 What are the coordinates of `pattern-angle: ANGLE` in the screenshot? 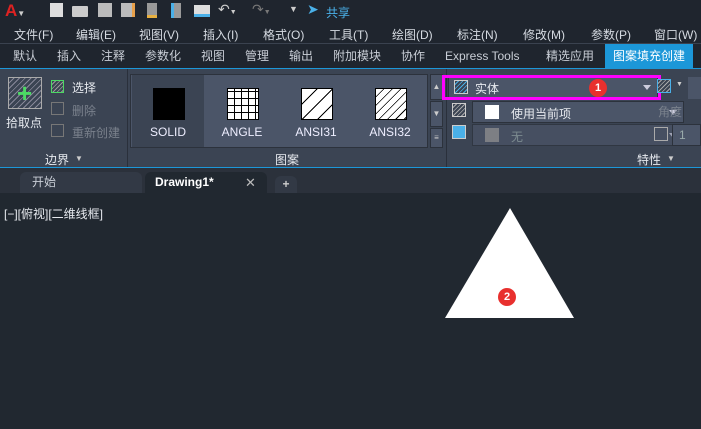 It's located at (242, 111).